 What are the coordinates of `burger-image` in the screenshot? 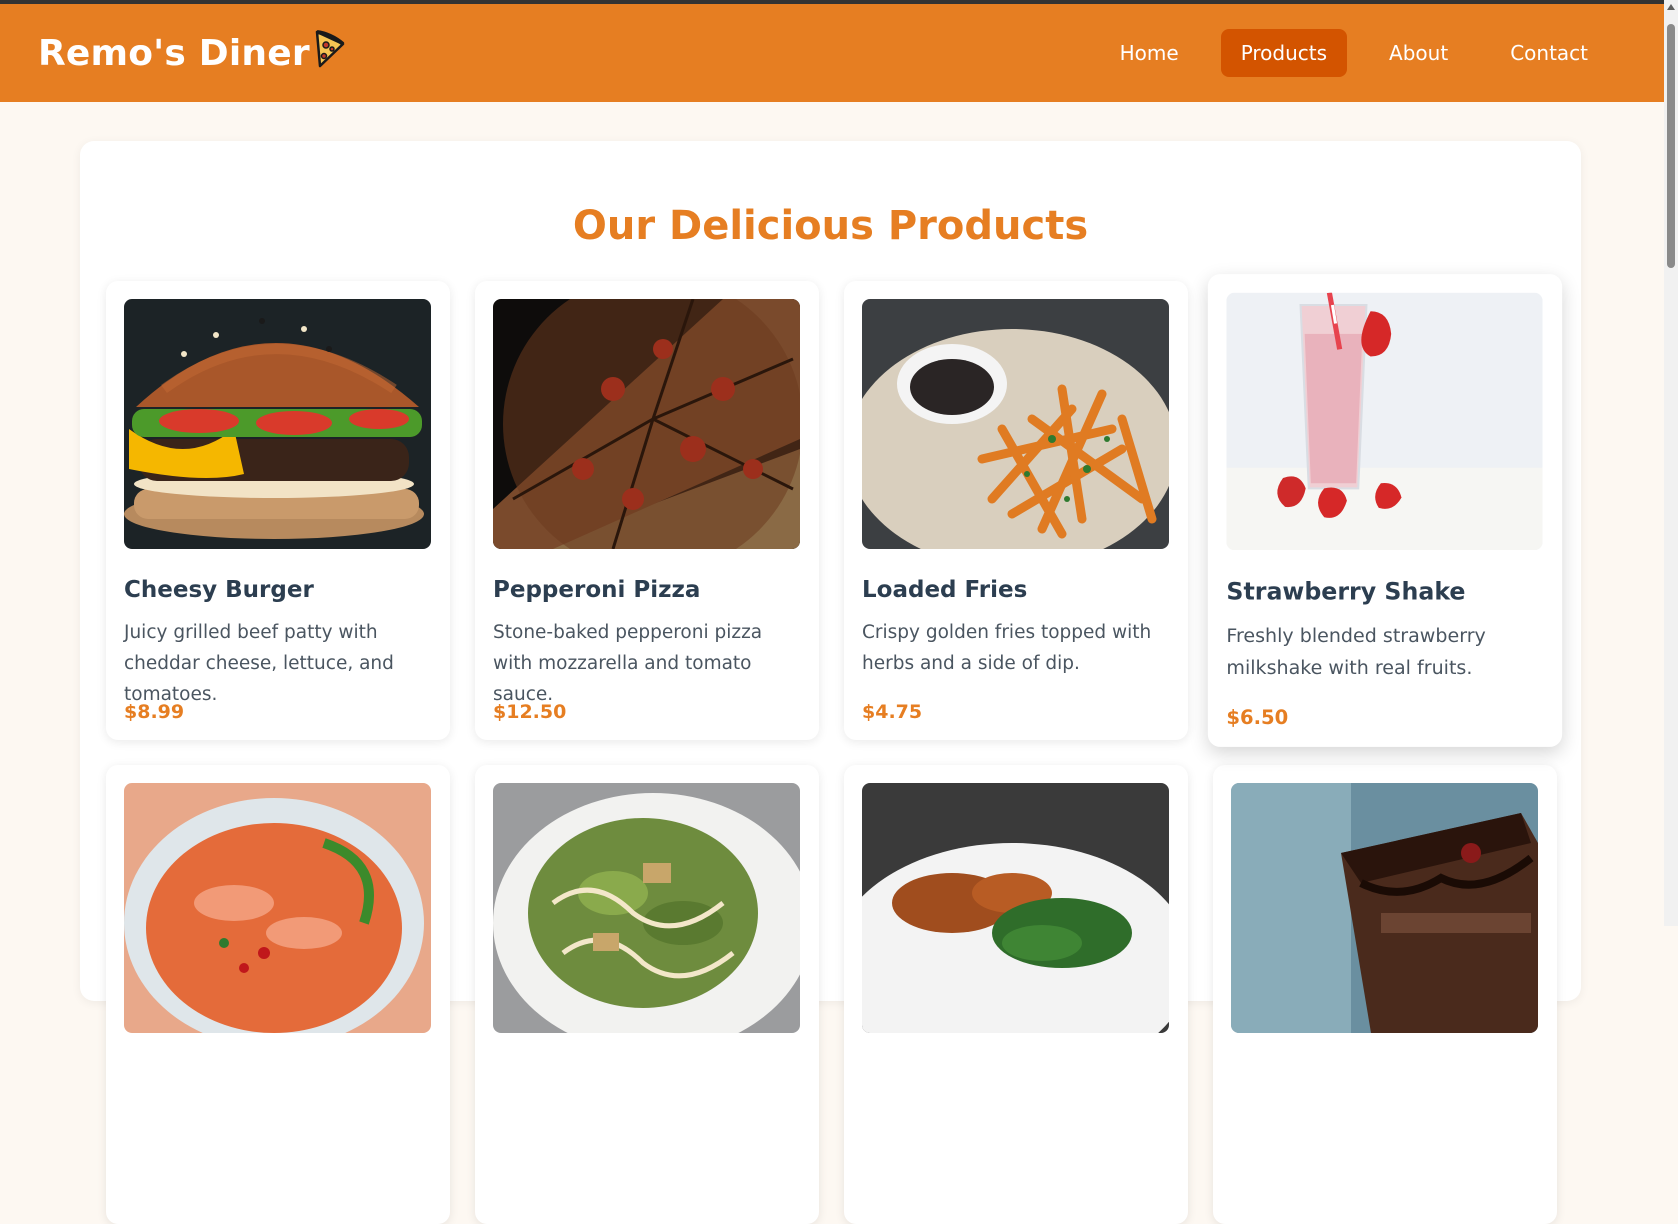 It's located at (277, 424).